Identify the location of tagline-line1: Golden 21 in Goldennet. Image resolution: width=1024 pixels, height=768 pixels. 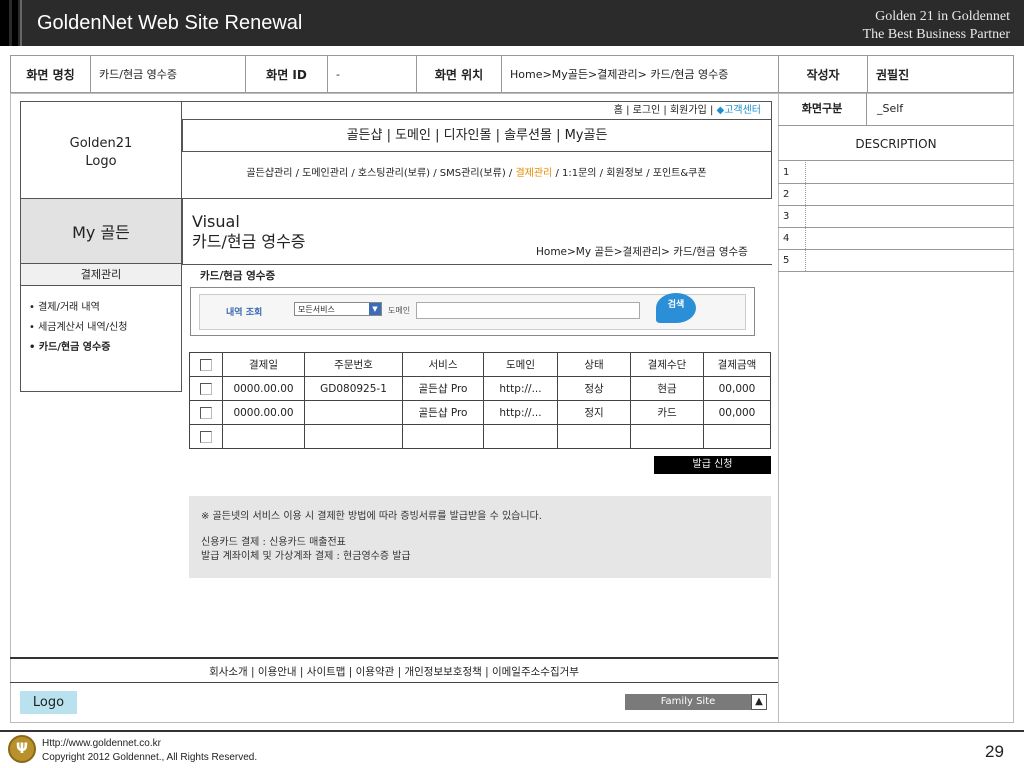
(942, 16).